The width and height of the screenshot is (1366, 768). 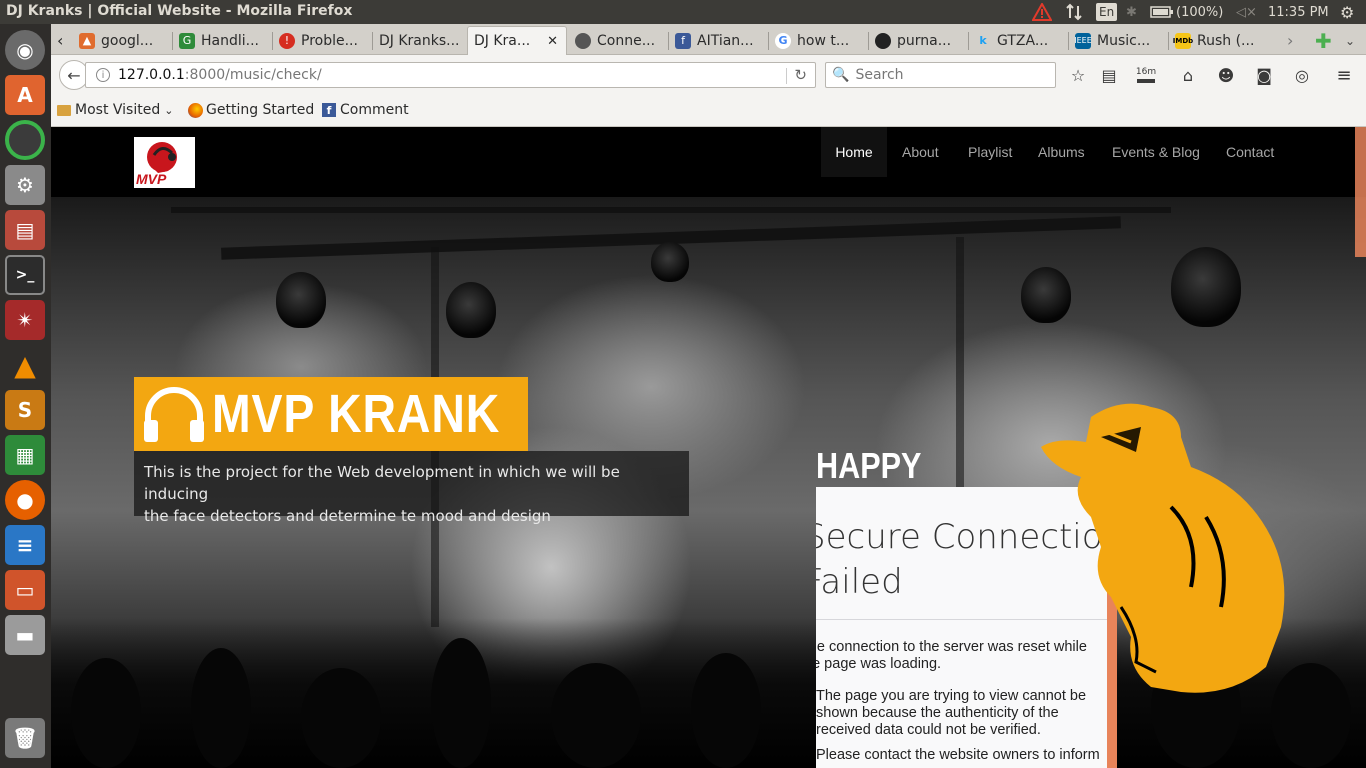 I want to click on trash-icon: 🗑, so click(x=25, y=738).